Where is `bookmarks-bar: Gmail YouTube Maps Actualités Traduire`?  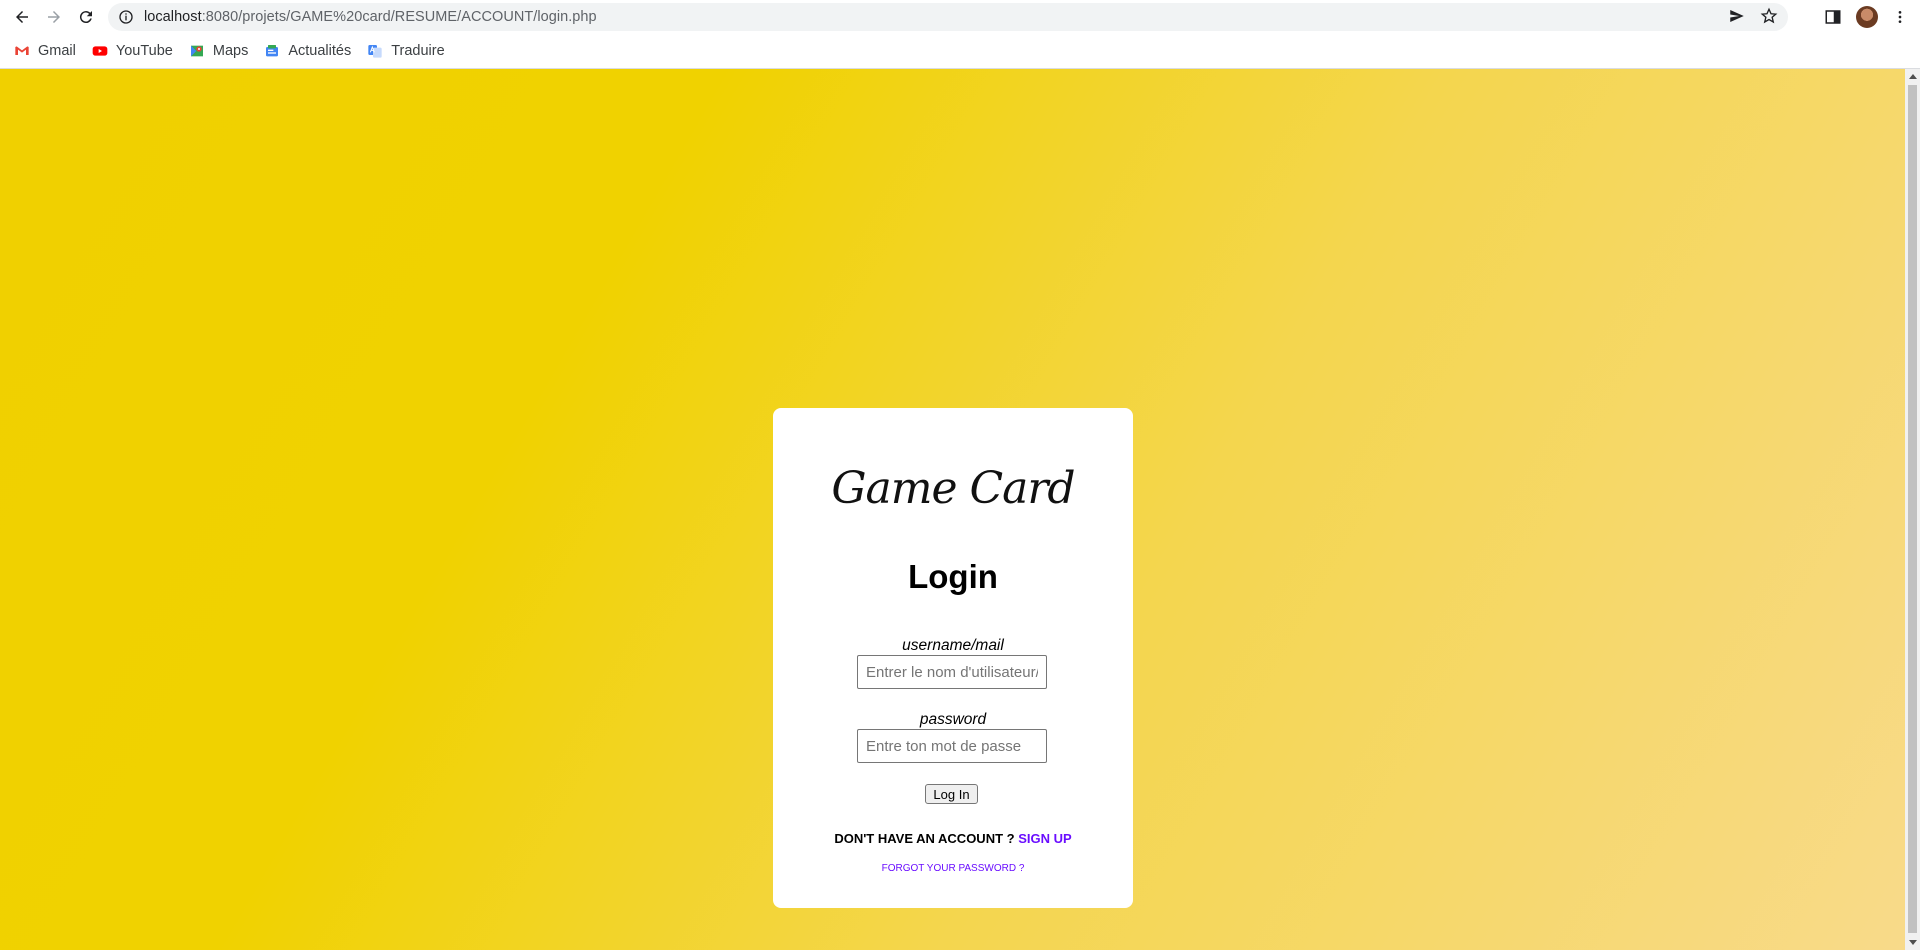
bookmarks-bar: Gmail YouTube Maps Actualités Traduire is located at coordinates (960, 51).